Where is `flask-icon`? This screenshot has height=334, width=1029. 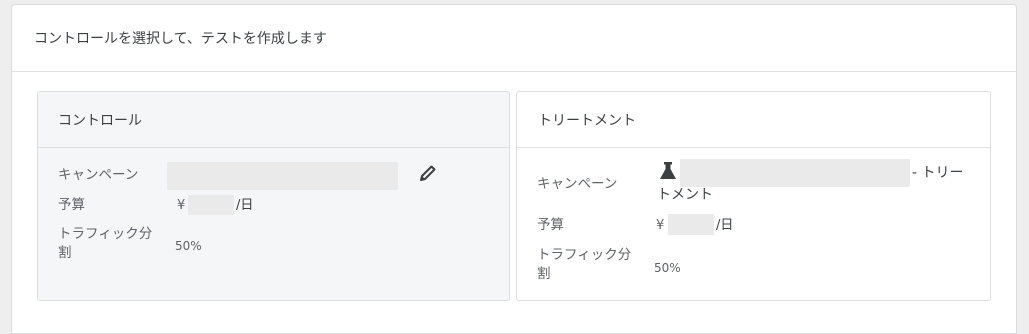 flask-icon is located at coordinates (668, 171).